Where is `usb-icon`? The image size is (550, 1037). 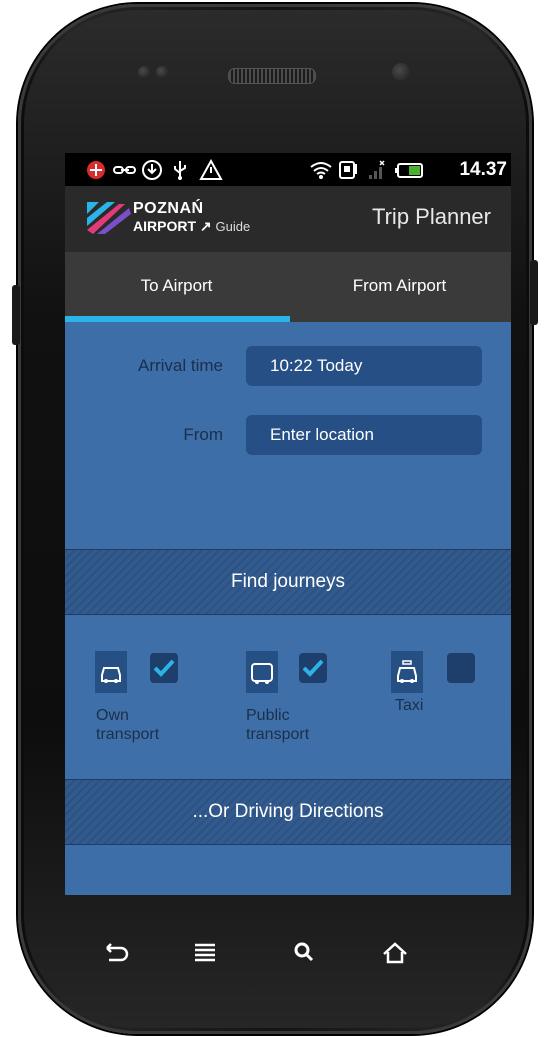 usb-icon is located at coordinates (180, 170).